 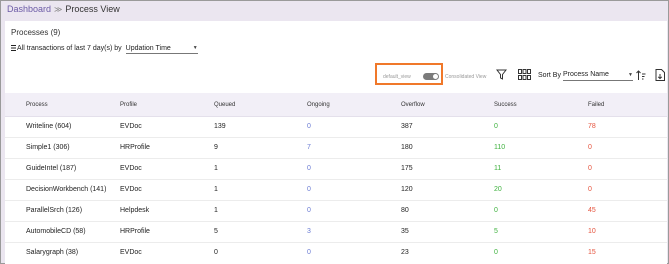 I want to click on failed-count: 10, so click(x=592, y=231).